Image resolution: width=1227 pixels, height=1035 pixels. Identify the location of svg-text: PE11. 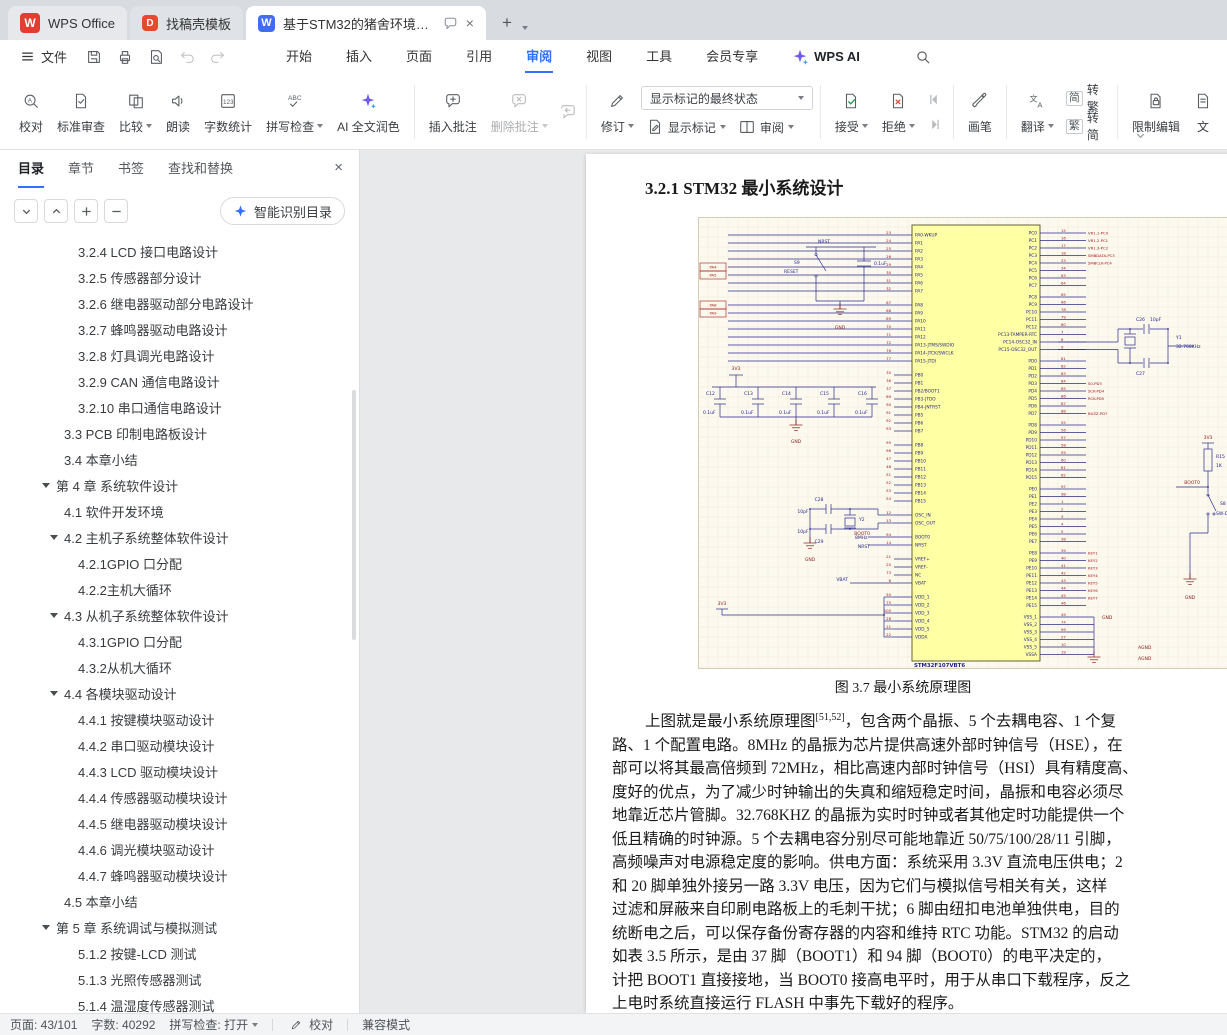
(1031, 576).